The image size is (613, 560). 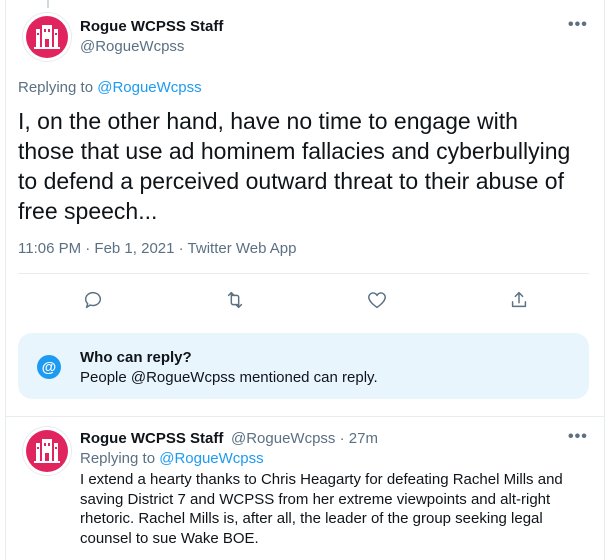 I want to click on author-handle: @RogueWcpss, so click(x=132, y=46).